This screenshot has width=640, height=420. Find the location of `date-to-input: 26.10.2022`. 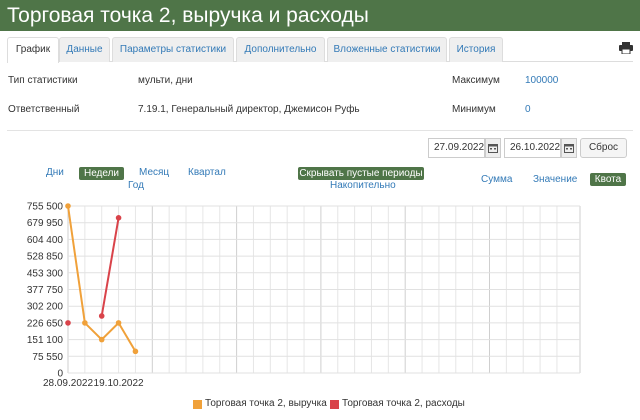

date-to-input: 26.10.2022 is located at coordinates (532, 148).